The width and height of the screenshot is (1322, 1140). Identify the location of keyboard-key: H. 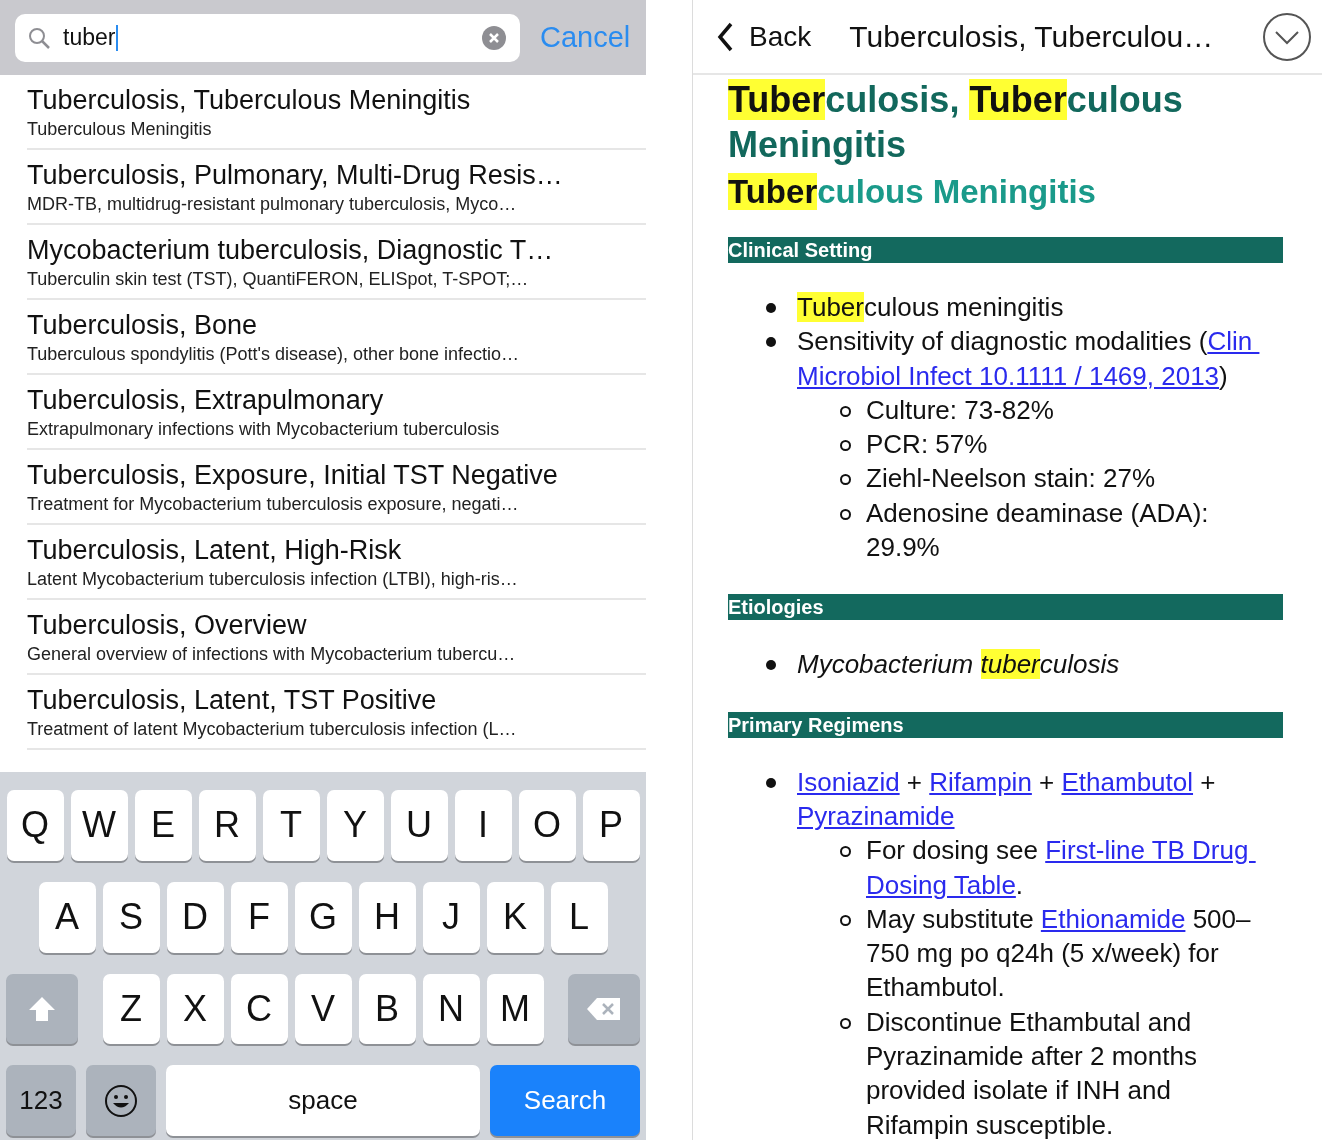
(387, 917).